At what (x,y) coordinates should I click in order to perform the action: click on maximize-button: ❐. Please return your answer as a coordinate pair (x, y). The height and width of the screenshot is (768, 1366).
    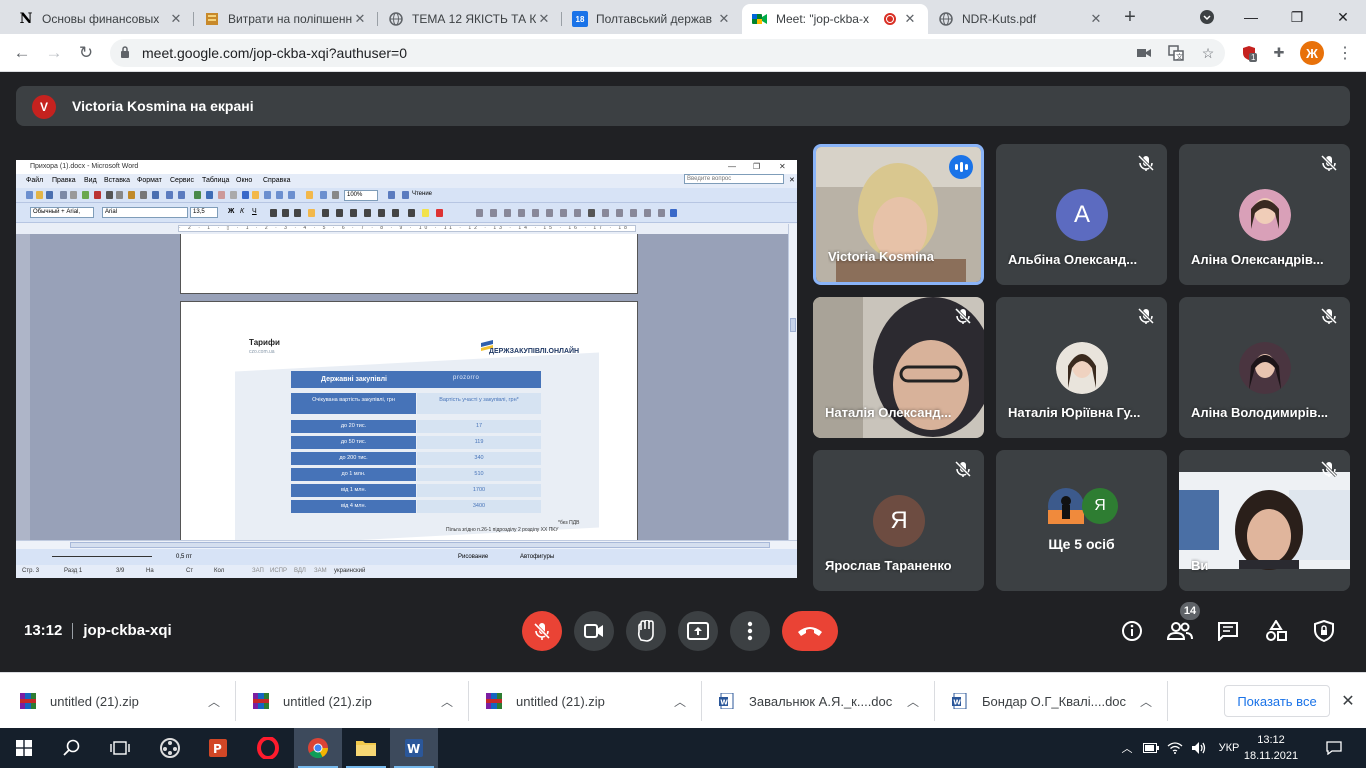
    Looking at the image, I should click on (1297, 17).